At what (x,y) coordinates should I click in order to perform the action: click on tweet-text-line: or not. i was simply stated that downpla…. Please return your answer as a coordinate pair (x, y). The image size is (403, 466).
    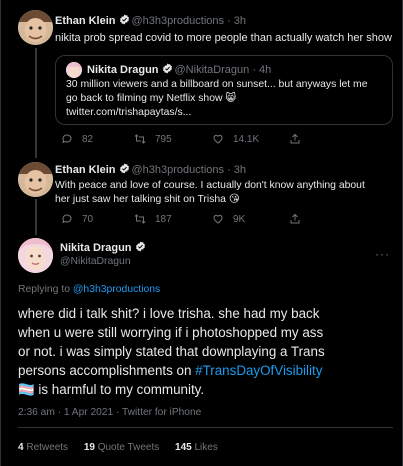
    Looking at the image, I should click on (171, 351).